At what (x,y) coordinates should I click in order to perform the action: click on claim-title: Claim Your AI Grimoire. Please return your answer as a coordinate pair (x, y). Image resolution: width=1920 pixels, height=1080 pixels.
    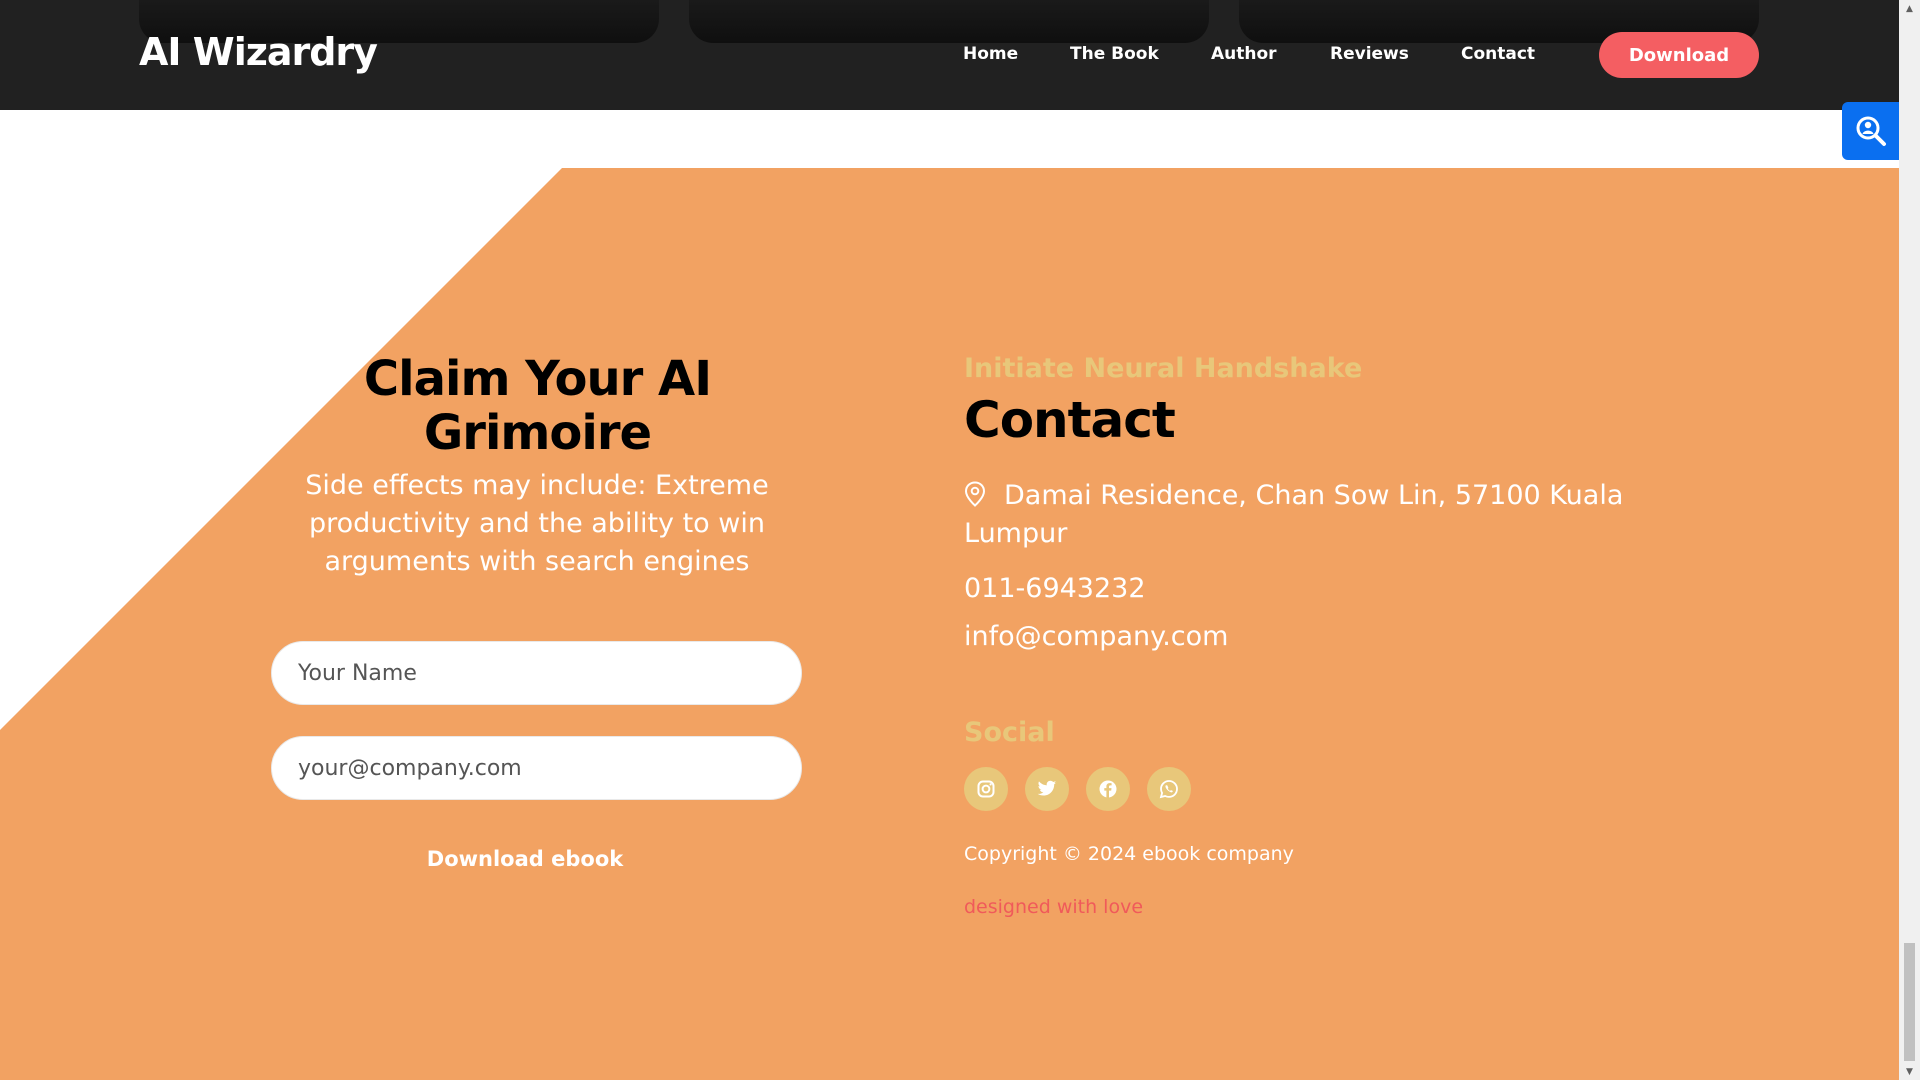
    Looking at the image, I should click on (537, 406).